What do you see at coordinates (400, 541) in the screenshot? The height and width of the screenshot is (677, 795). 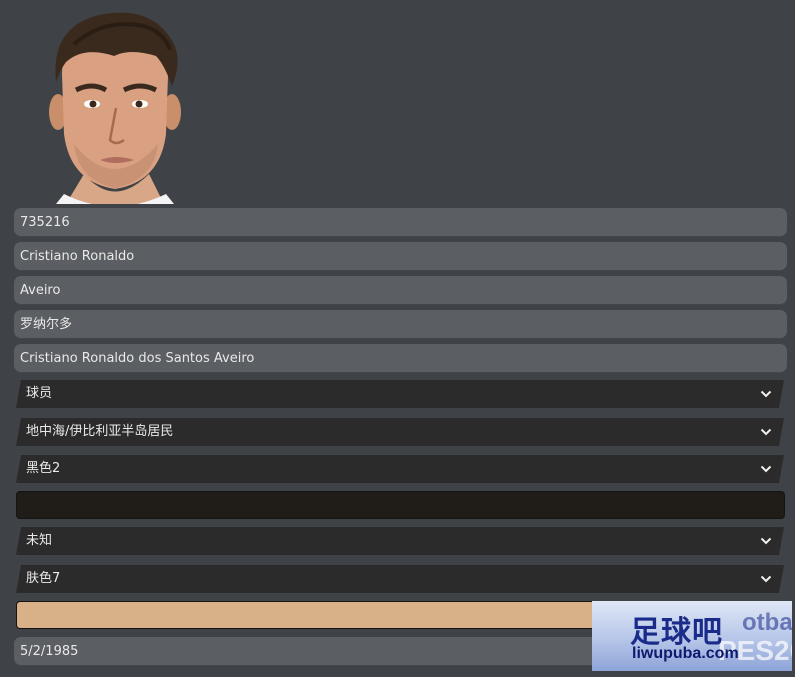 I see `unknown-select: 未知` at bounding box center [400, 541].